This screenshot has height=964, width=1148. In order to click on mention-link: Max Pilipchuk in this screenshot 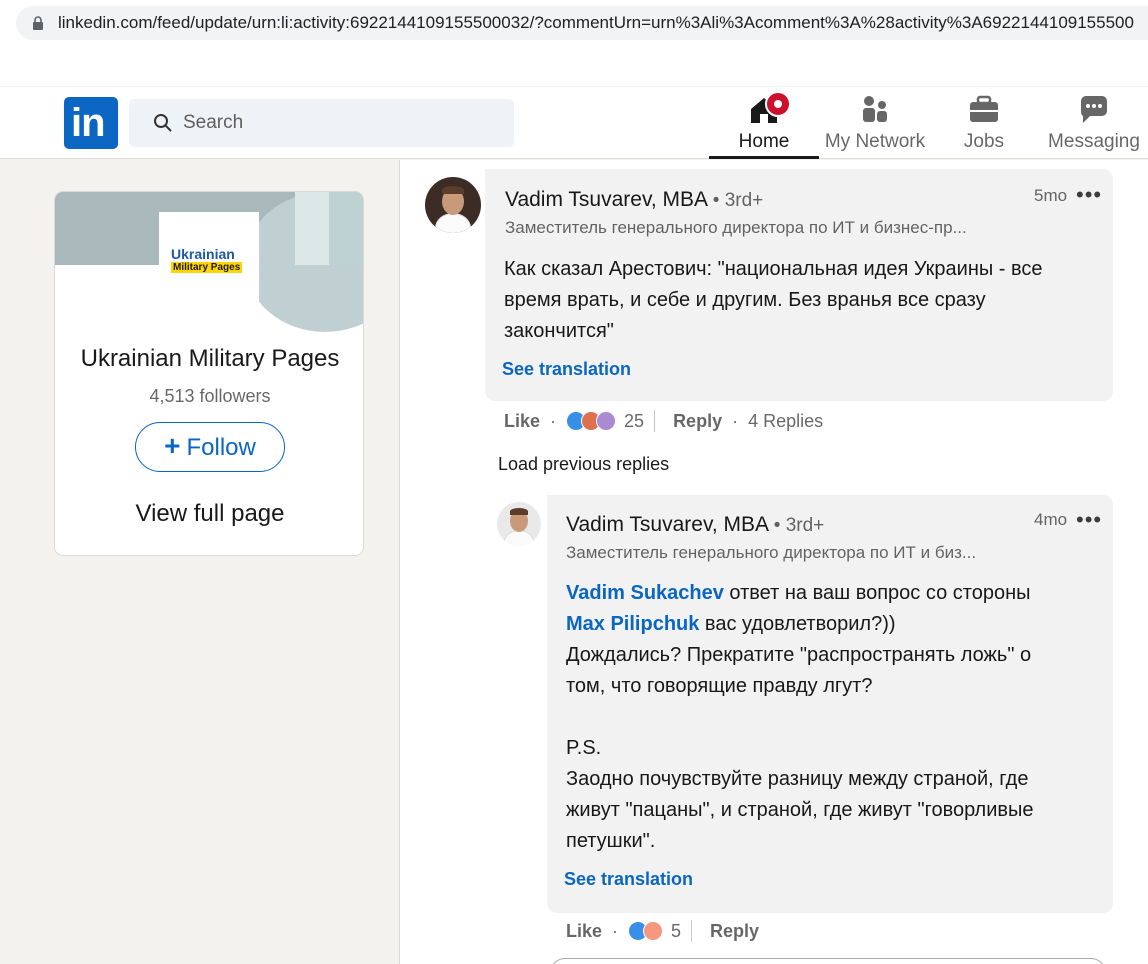, I will do `click(632, 624)`.